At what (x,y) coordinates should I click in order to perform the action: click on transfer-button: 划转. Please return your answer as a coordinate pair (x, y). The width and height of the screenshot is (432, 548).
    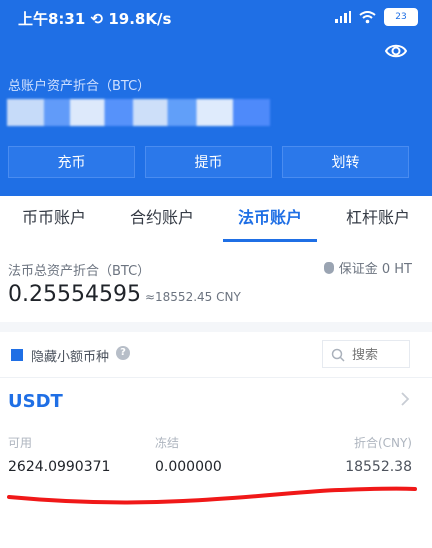
    Looking at the image, I should click on (345, 162).